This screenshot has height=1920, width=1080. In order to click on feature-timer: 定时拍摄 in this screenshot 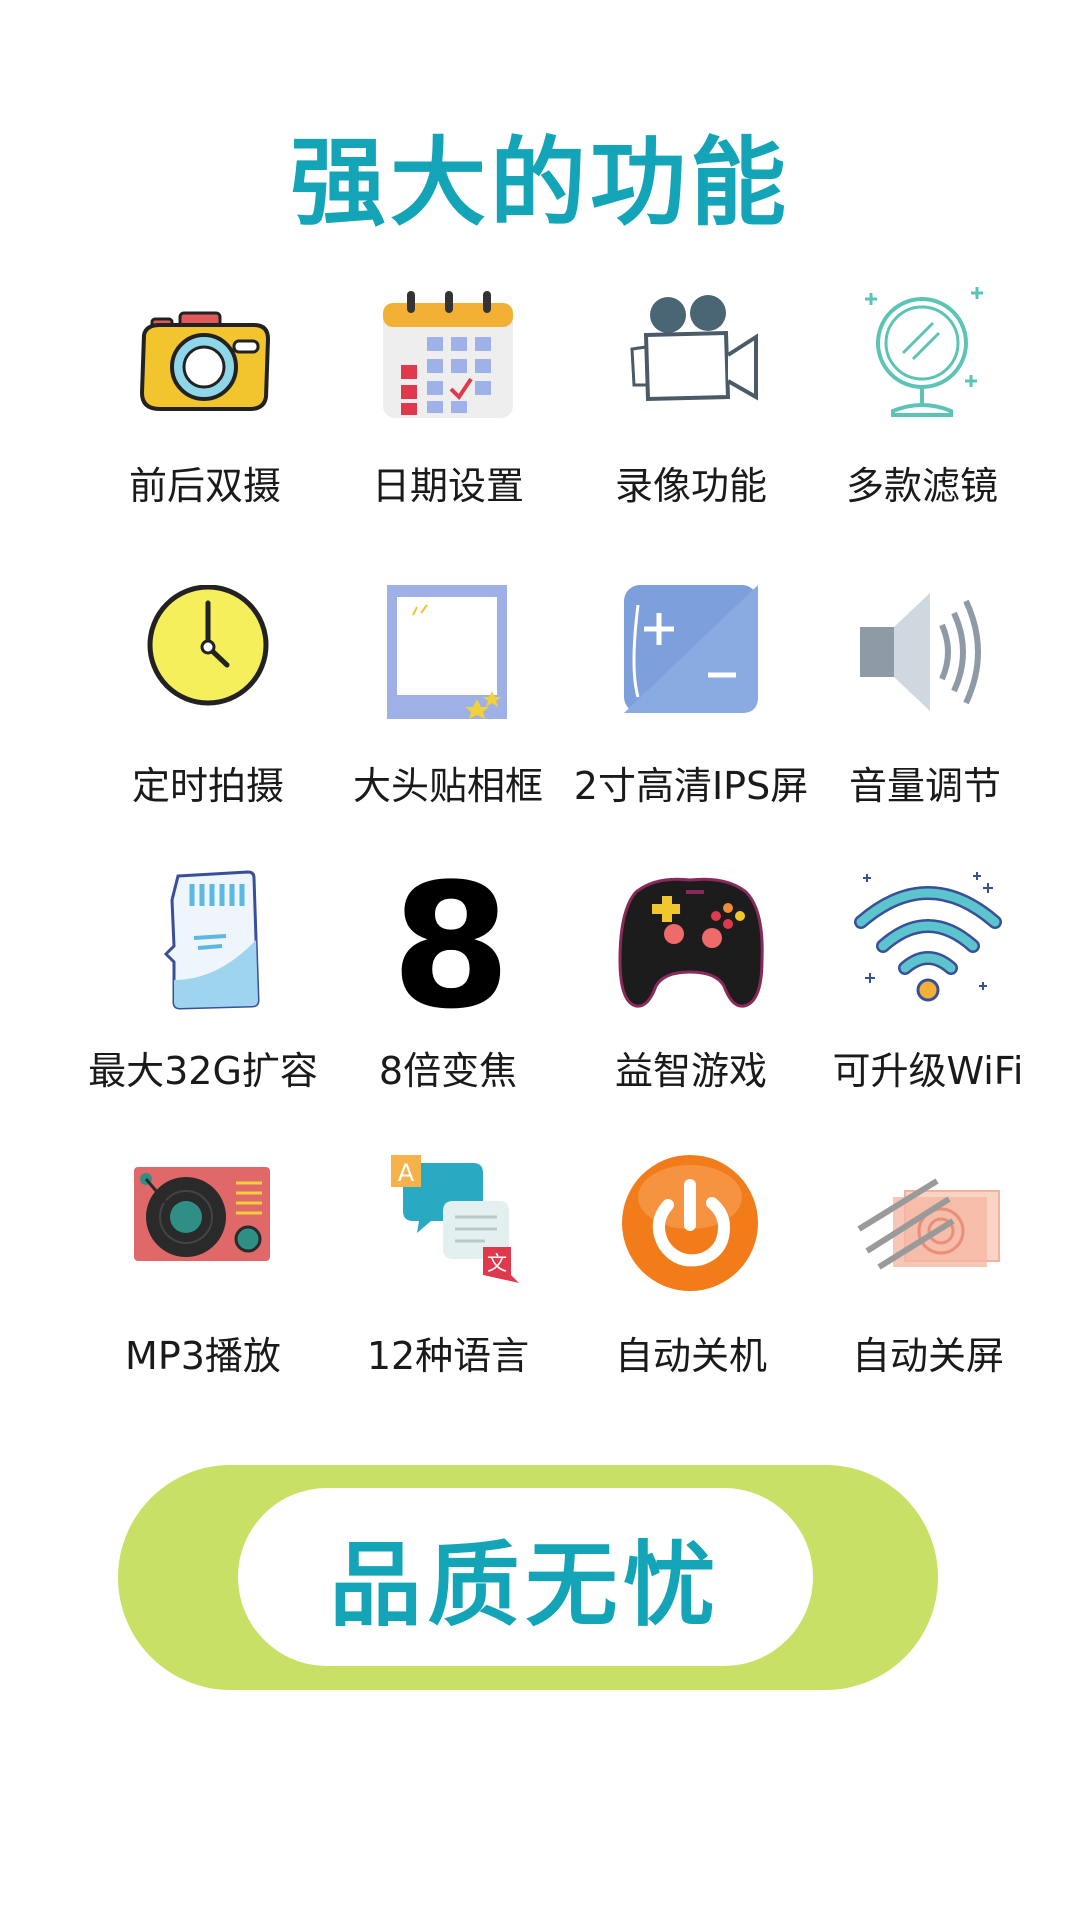, I will do `click(208, 705)`.